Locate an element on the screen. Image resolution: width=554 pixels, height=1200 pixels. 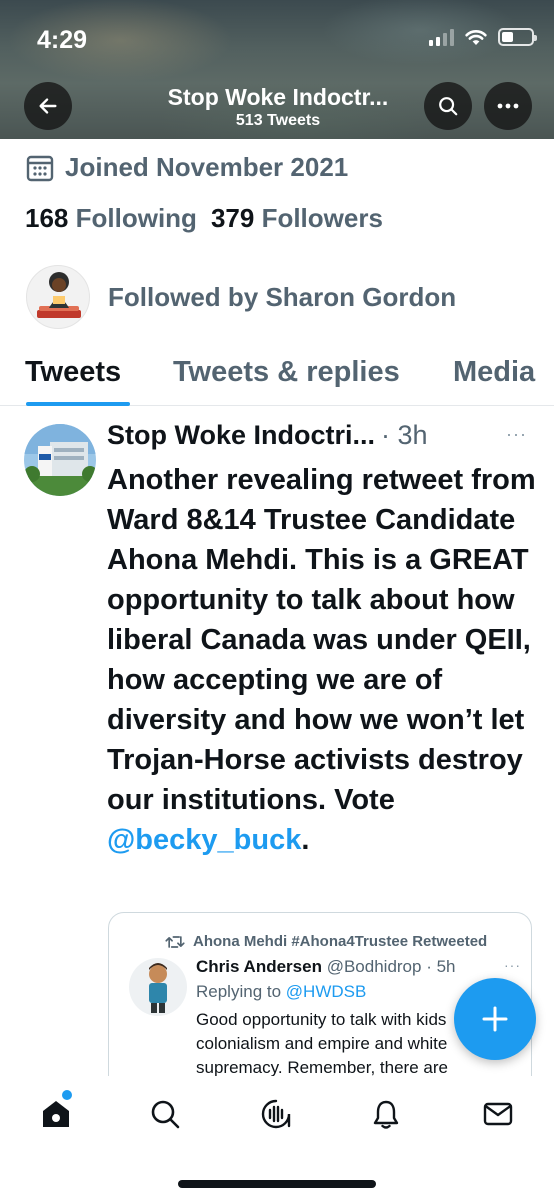
quote-author: Chris Andersen is located at coordinates (259, 966).